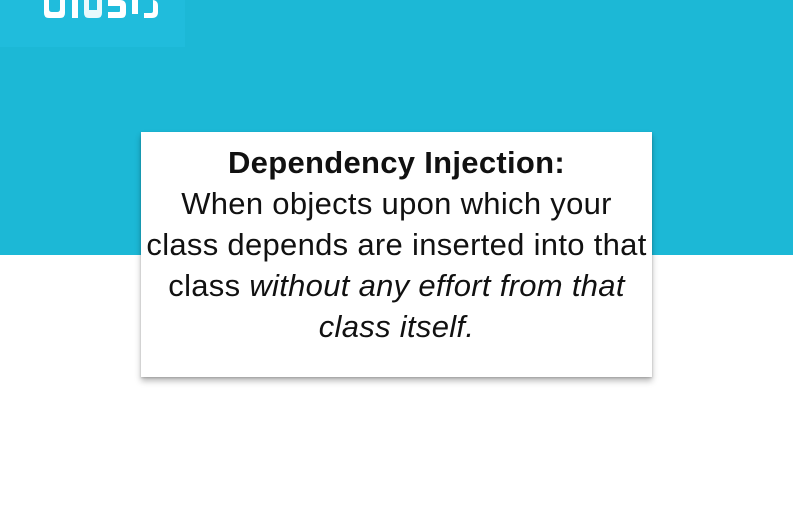 This screenshot has width=793, height=510. Describe the element at coordinates (92, 23) in the screenshot. I see `logo-tile` at that location.